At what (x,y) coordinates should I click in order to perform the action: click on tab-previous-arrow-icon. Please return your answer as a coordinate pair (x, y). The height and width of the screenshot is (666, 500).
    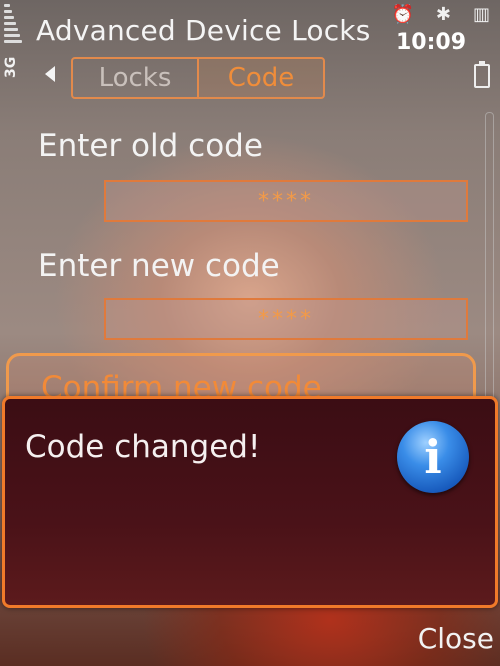
    Looking at the image, I should click on (50, 74).